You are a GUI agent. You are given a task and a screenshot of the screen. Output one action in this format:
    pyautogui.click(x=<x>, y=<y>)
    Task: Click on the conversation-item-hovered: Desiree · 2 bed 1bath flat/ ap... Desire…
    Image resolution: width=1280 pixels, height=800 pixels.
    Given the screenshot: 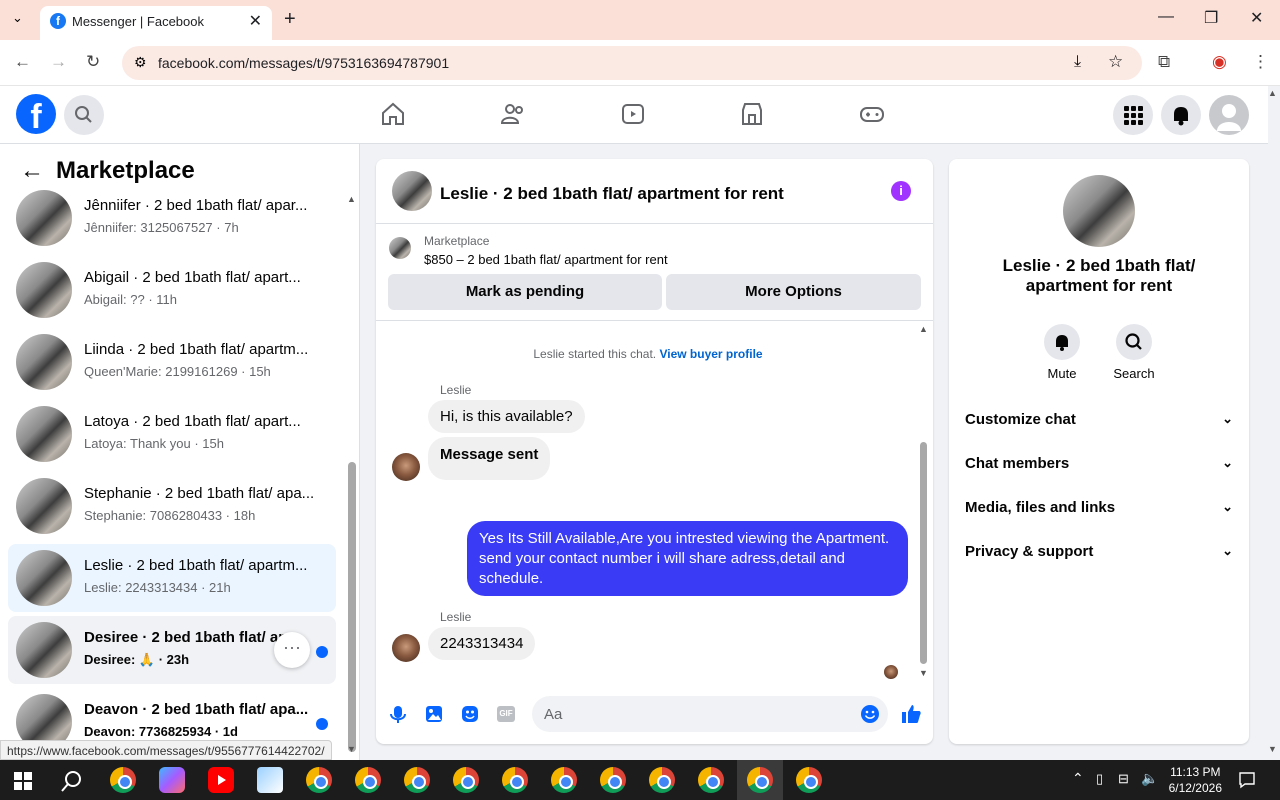 What is the action you would take?
    pyautogui.click(x=172, y=650)
    